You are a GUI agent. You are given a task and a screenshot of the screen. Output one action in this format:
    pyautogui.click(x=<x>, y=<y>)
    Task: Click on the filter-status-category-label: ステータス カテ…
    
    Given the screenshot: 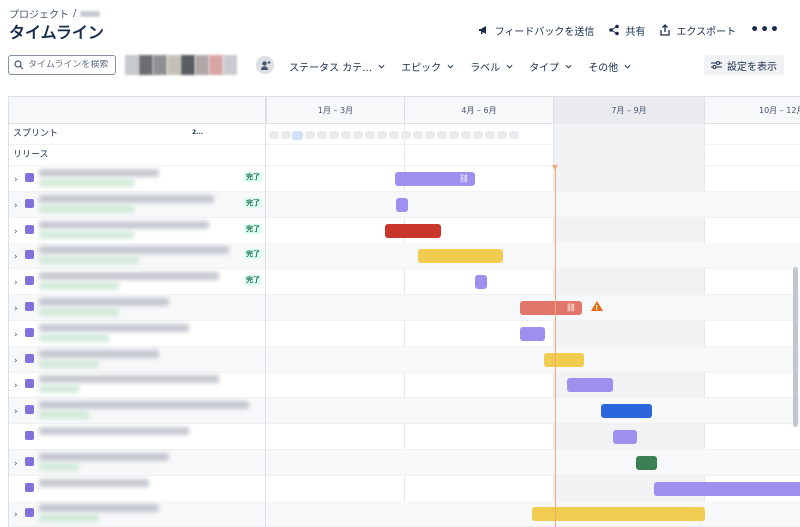 What is the action you would take?
    pyautogui.click(x=331, y=68)
    